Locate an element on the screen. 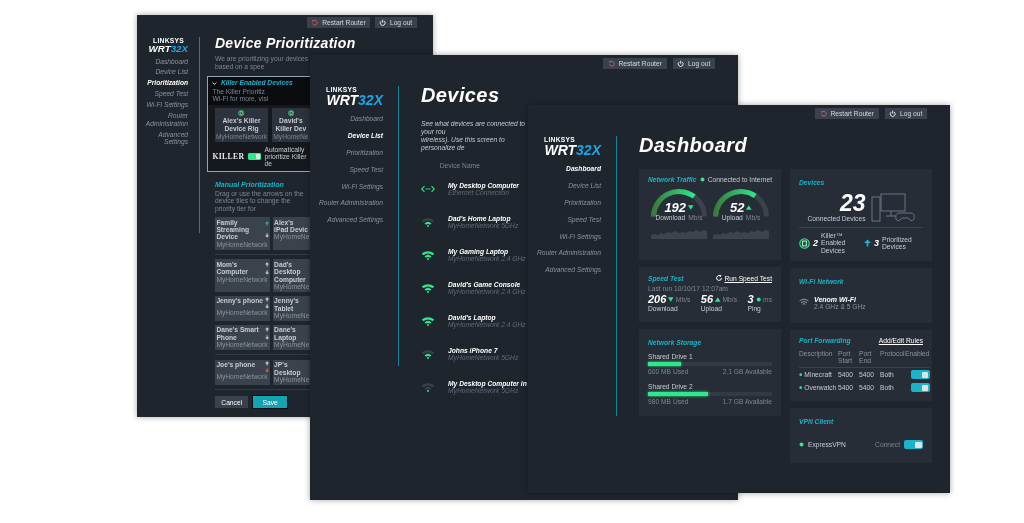 Image resolution: width=1024 pixels, height=523 pixels. dot-icon is located at coordinates (758, 300).